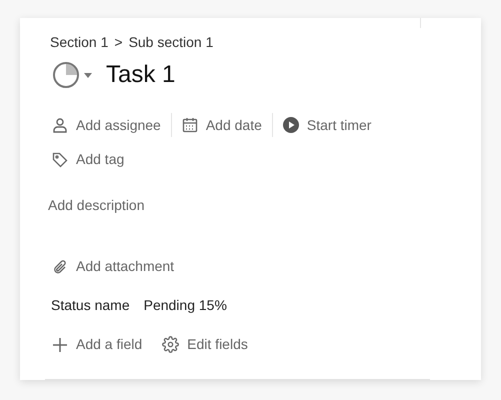 This screenshot has height=400, width=501. Describe the element at coordinates (66, 75) in the screenshot. I see `progress-pie-icon` at that location.